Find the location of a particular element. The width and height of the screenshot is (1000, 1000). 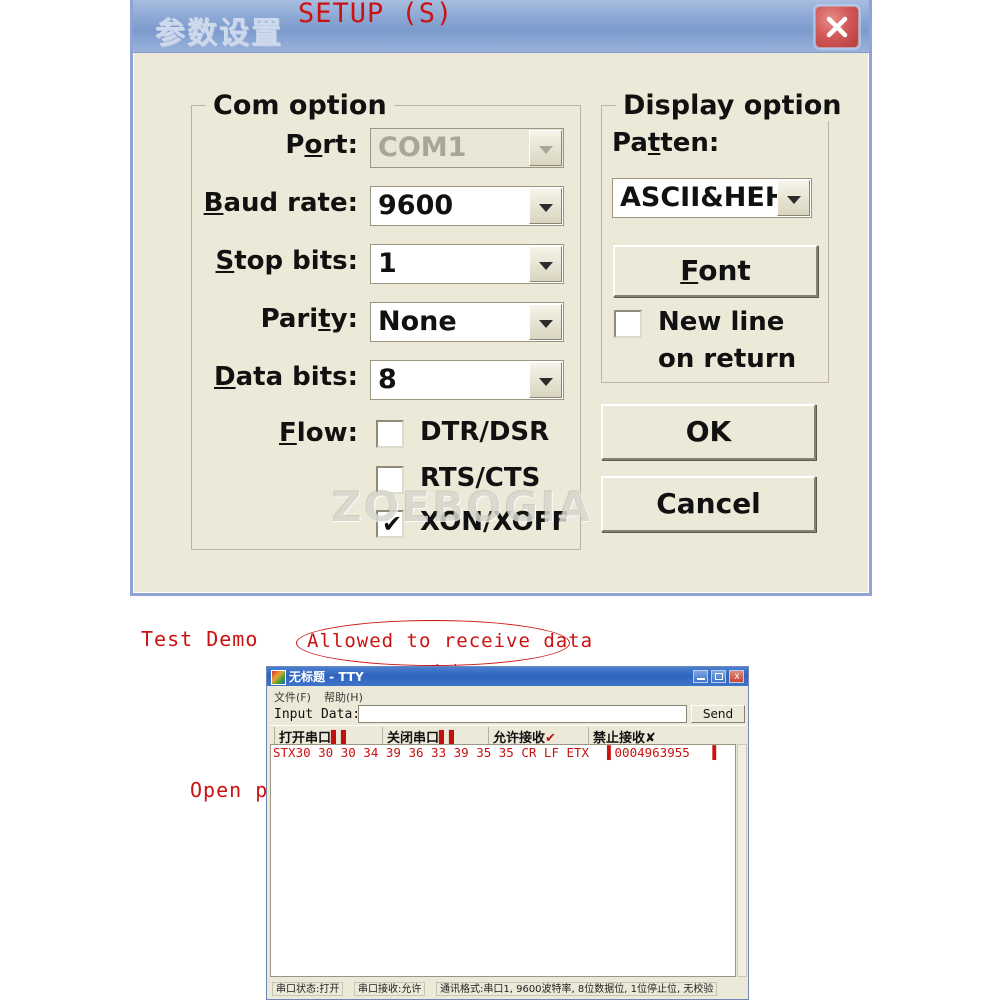

toolbar-close-port-button: 关闭串口▌▌ is located at coordinates (422, 736).